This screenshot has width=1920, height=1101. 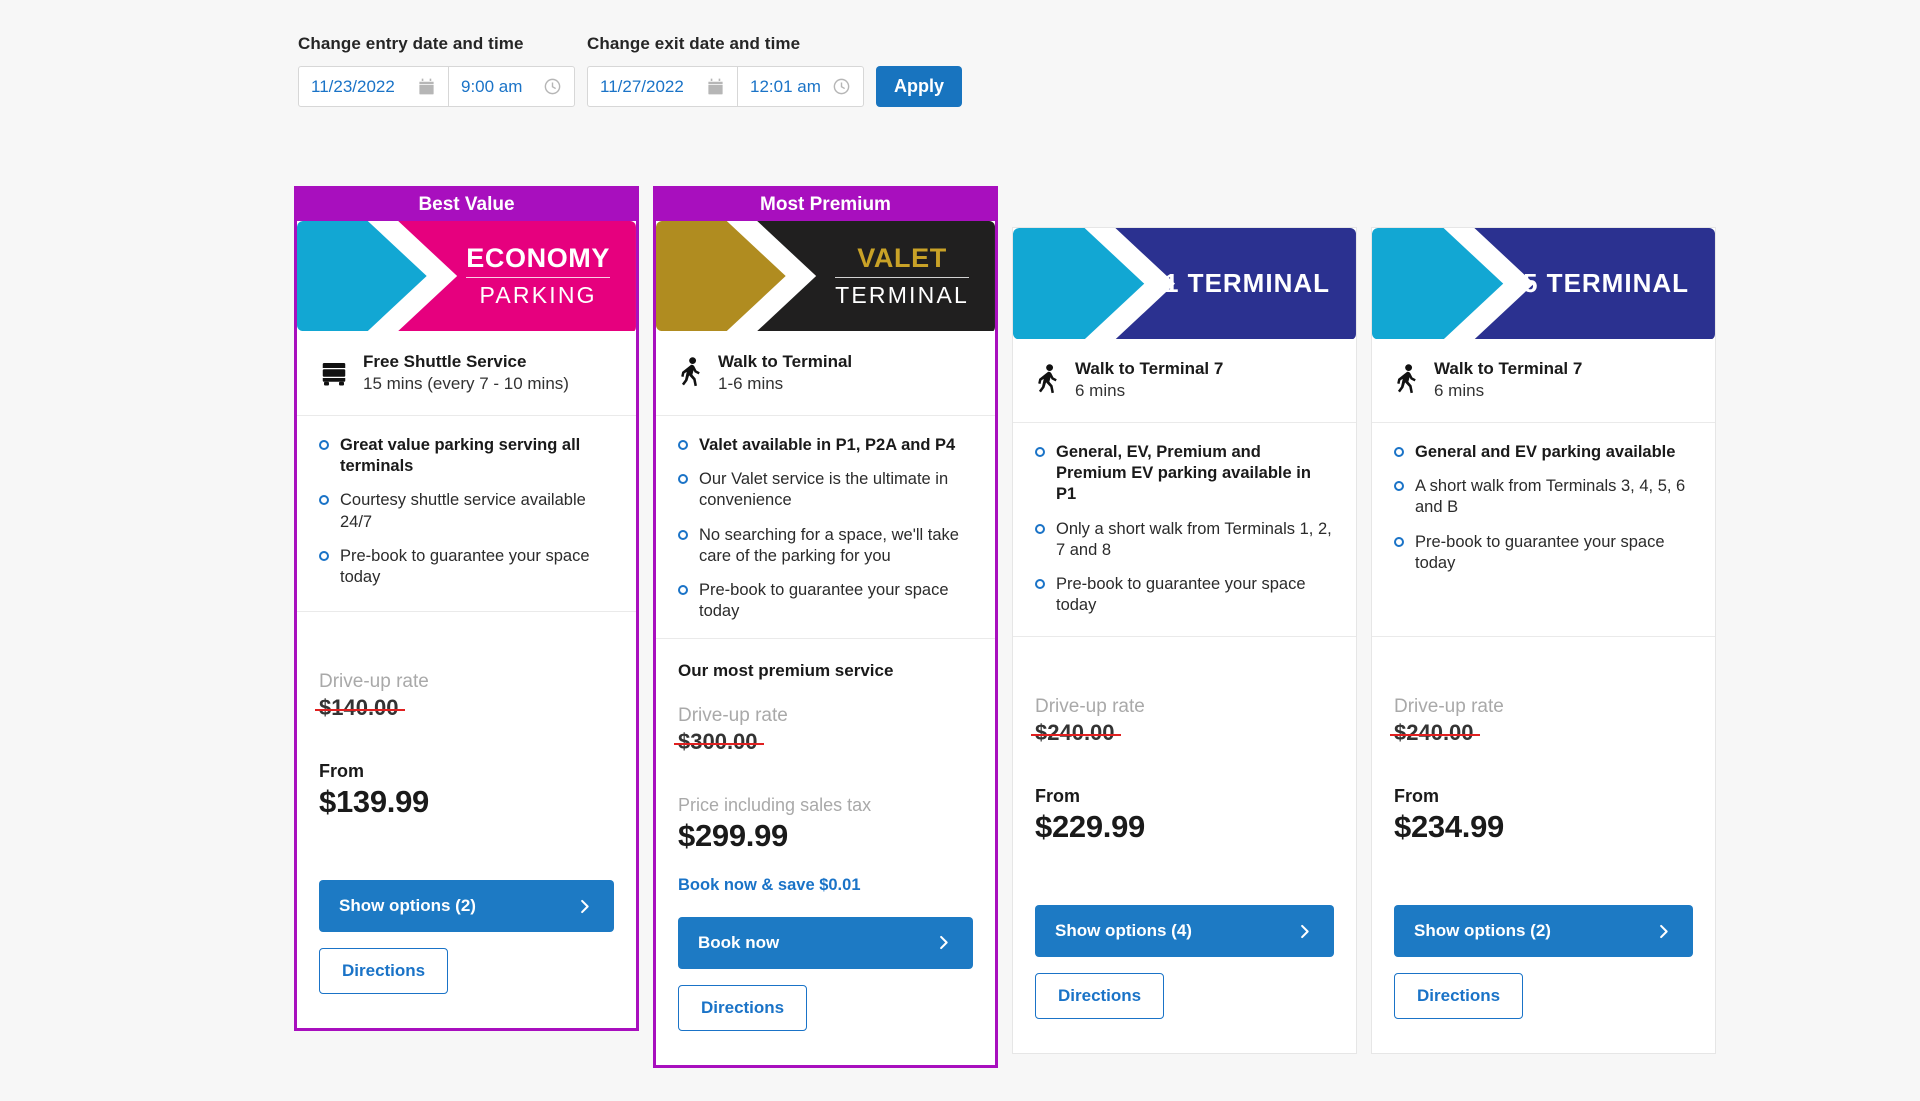 I want to click on driveup-rate-value: $300.00, so click(x=718, y=741).